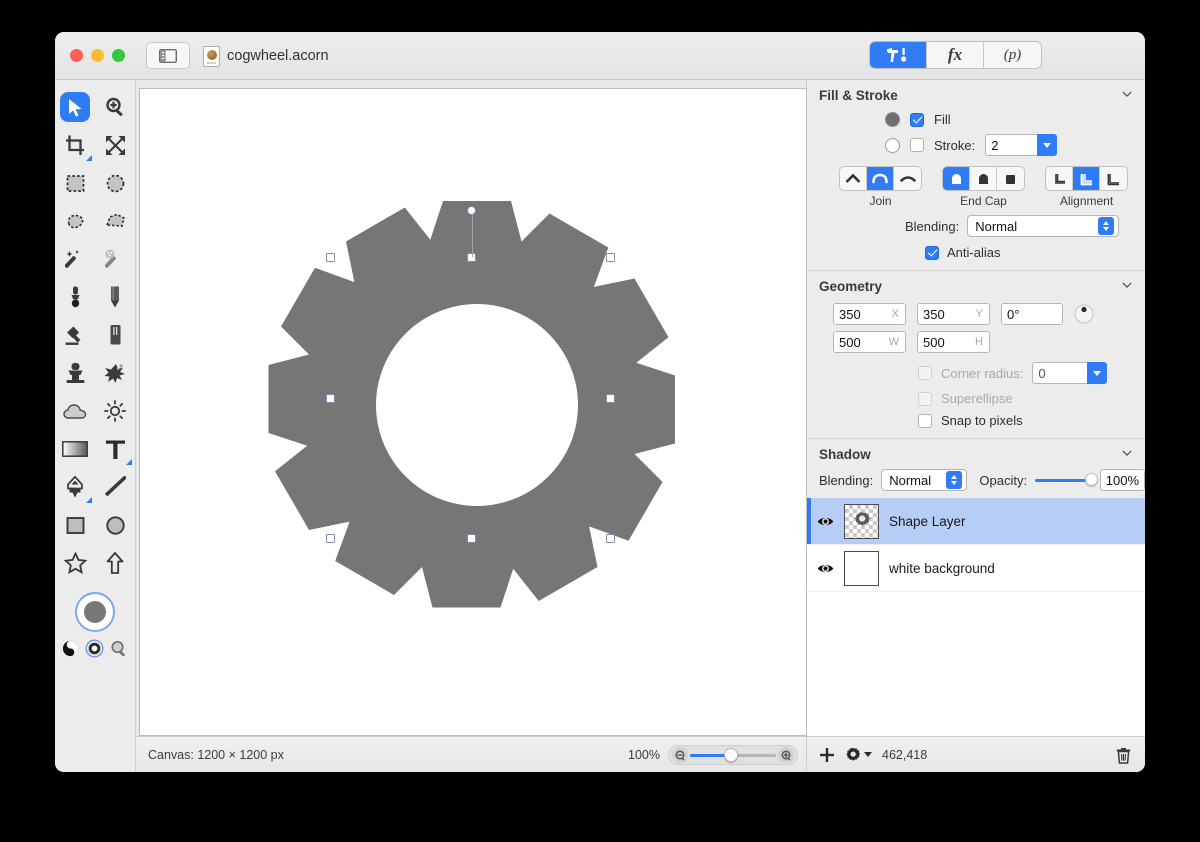 The width and height of the screenshot is (1200, 842). I want to click on fill-checkbox, so click(917, 119).